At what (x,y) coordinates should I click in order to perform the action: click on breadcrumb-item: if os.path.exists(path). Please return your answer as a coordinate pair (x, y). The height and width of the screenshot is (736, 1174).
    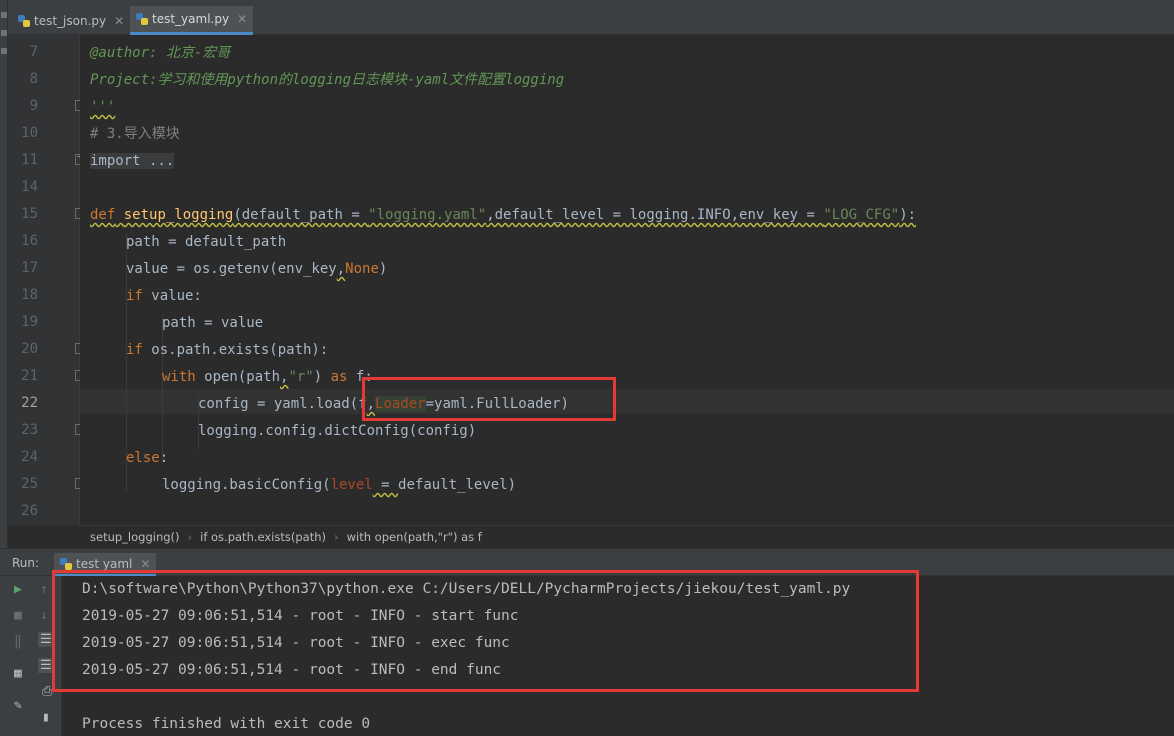
    Looking at the image, I should click on (263, 537).